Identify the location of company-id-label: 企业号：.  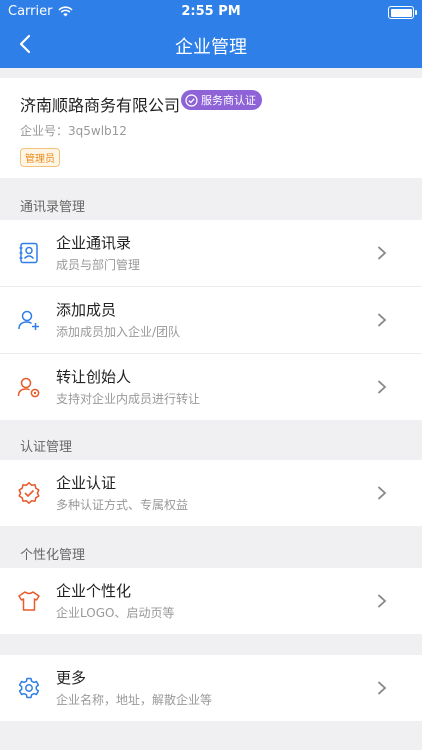
(44, 131).